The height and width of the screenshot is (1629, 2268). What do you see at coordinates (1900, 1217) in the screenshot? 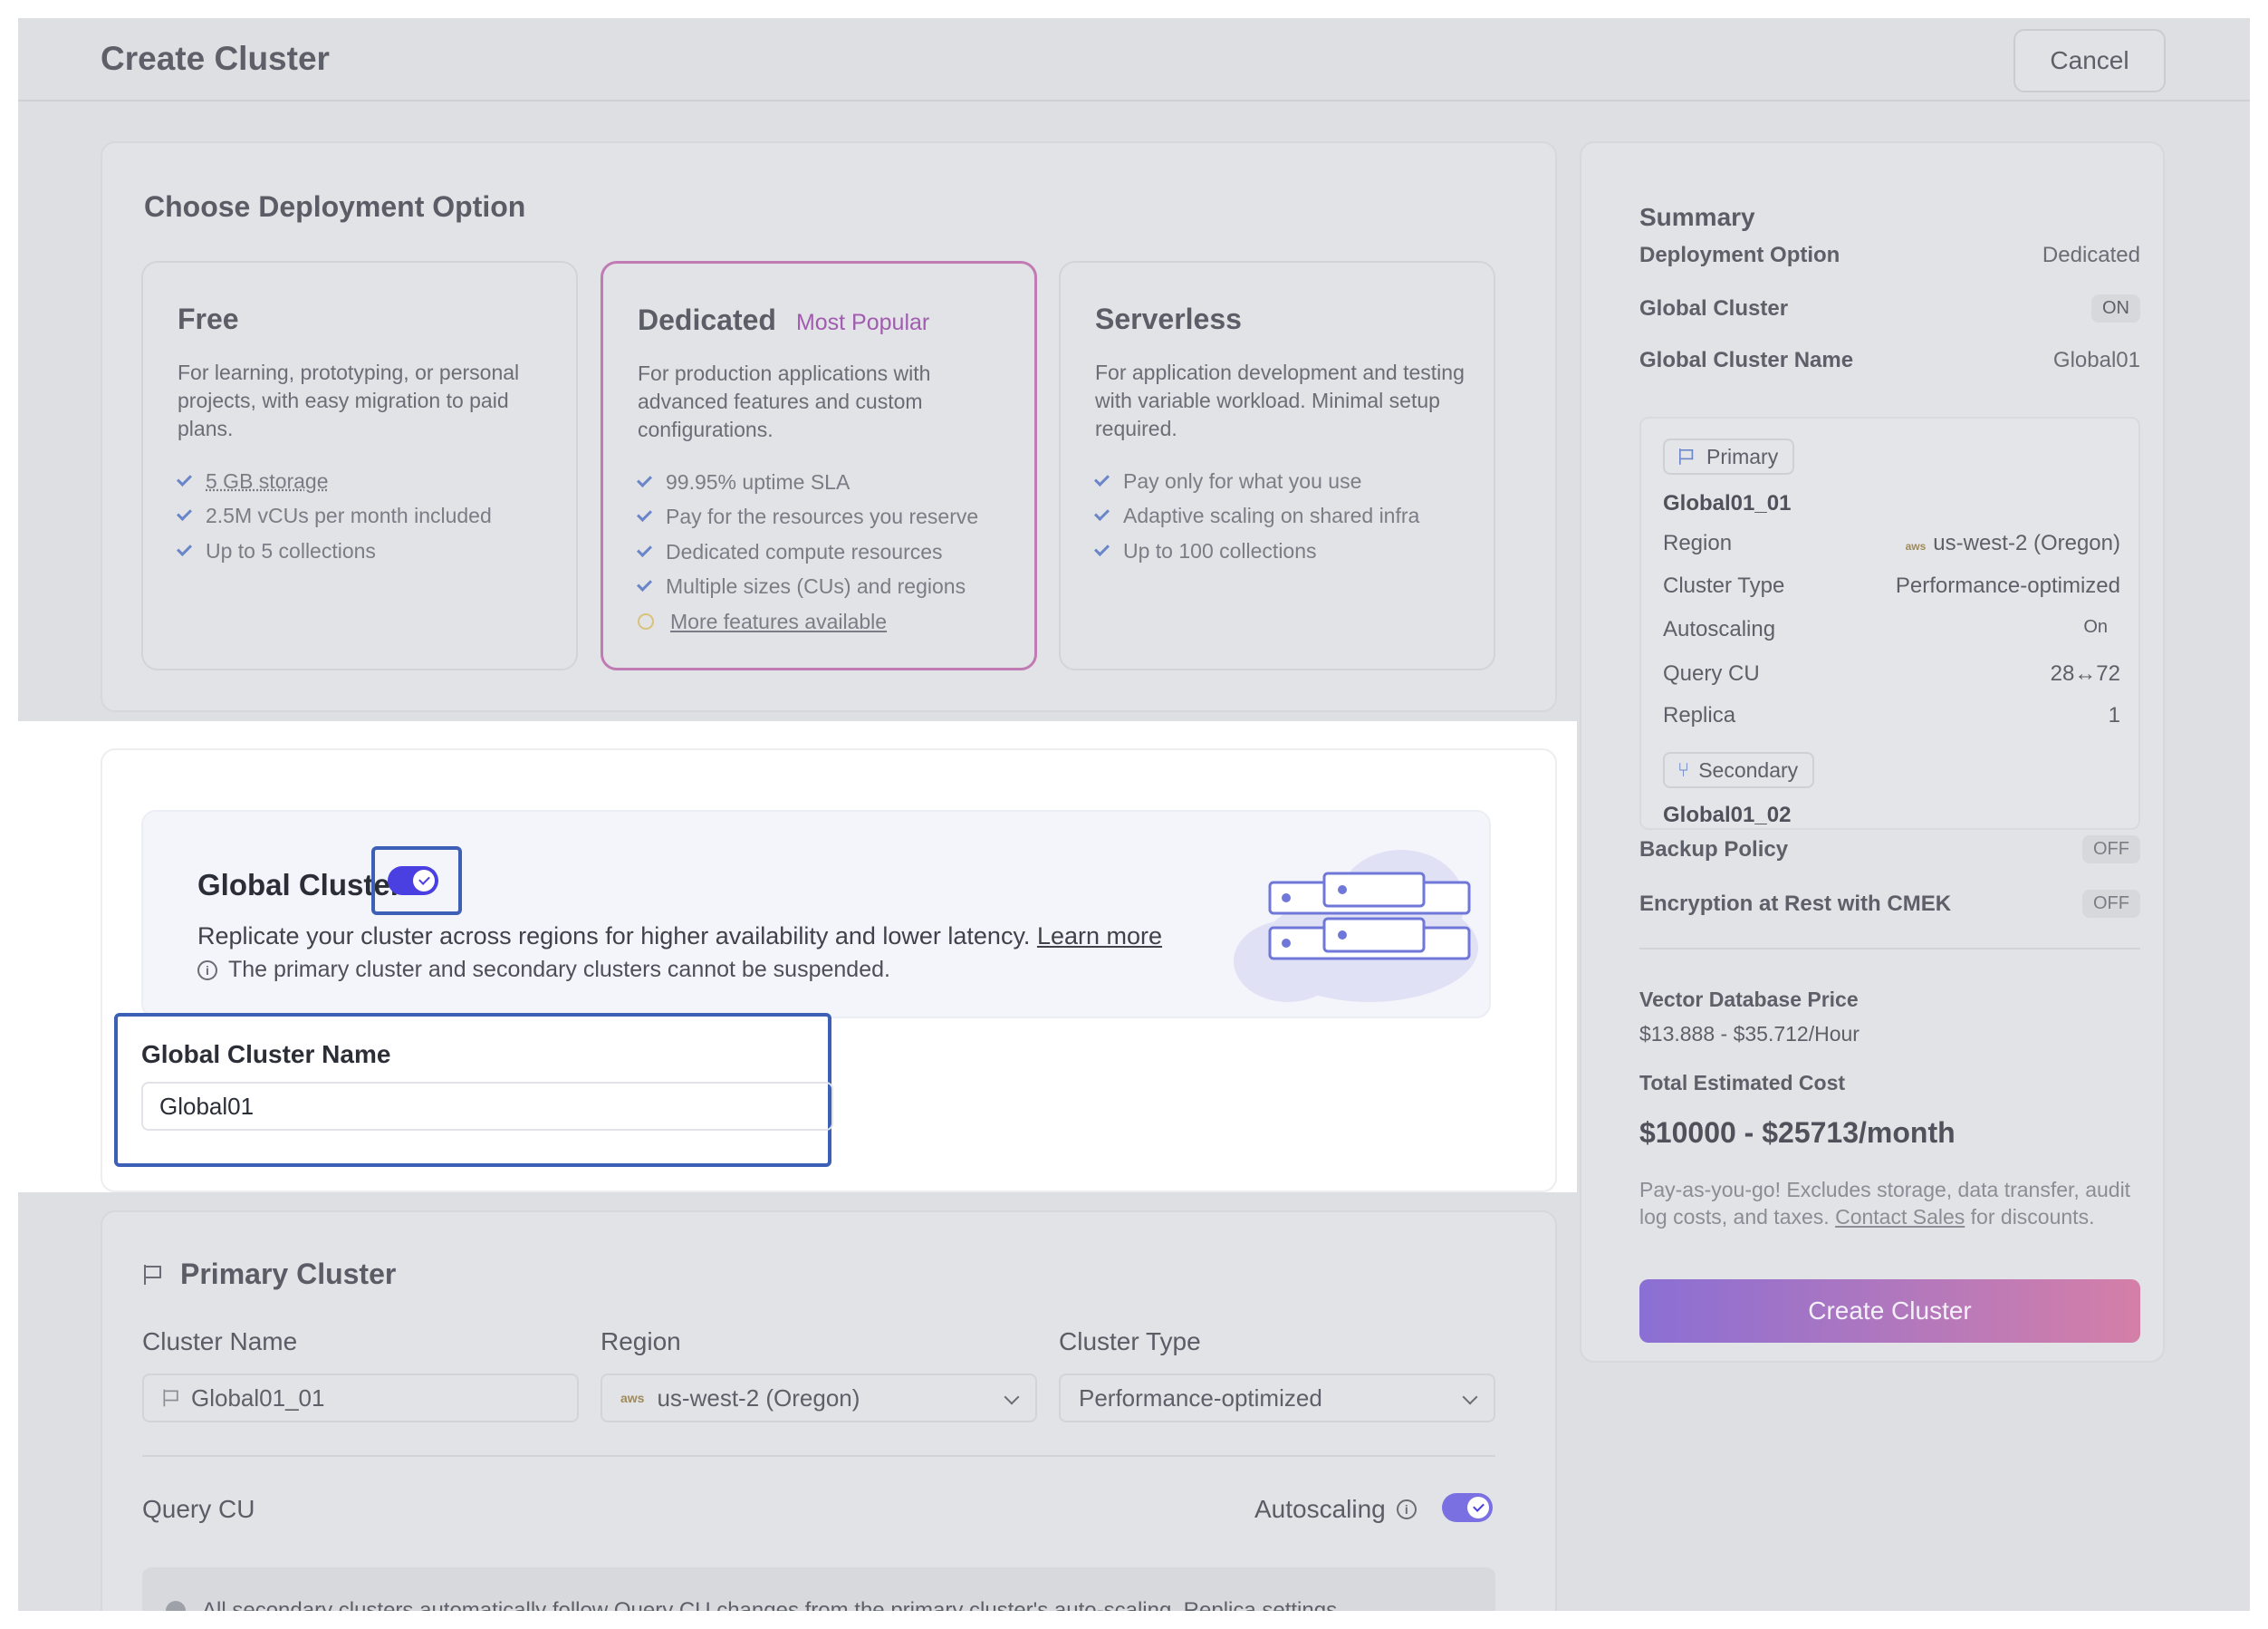
I see `contact-sales-link: Contact Sales` at bounding box center [1900, 1217].